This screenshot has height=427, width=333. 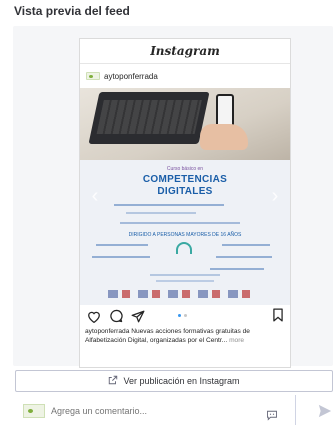 I want to click on comment-bar, so click(x=174, y=411).